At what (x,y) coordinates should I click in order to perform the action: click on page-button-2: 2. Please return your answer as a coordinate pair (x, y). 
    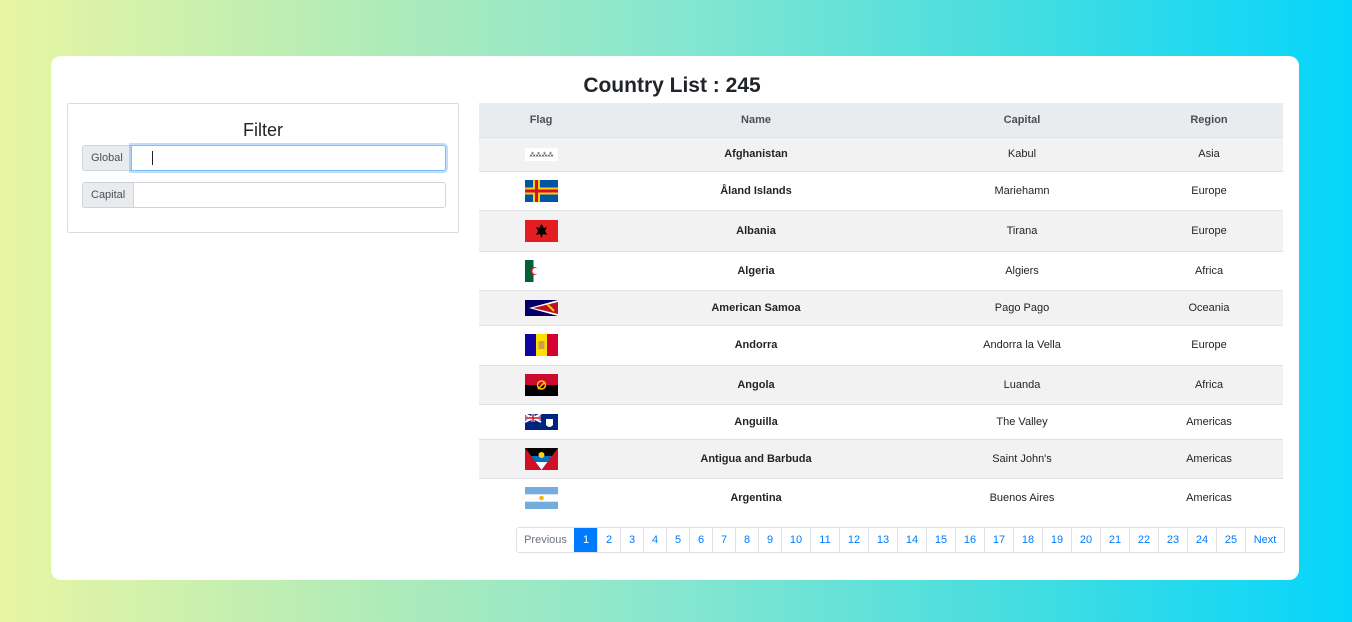
    Looking at the image, I should click on (608, 540).